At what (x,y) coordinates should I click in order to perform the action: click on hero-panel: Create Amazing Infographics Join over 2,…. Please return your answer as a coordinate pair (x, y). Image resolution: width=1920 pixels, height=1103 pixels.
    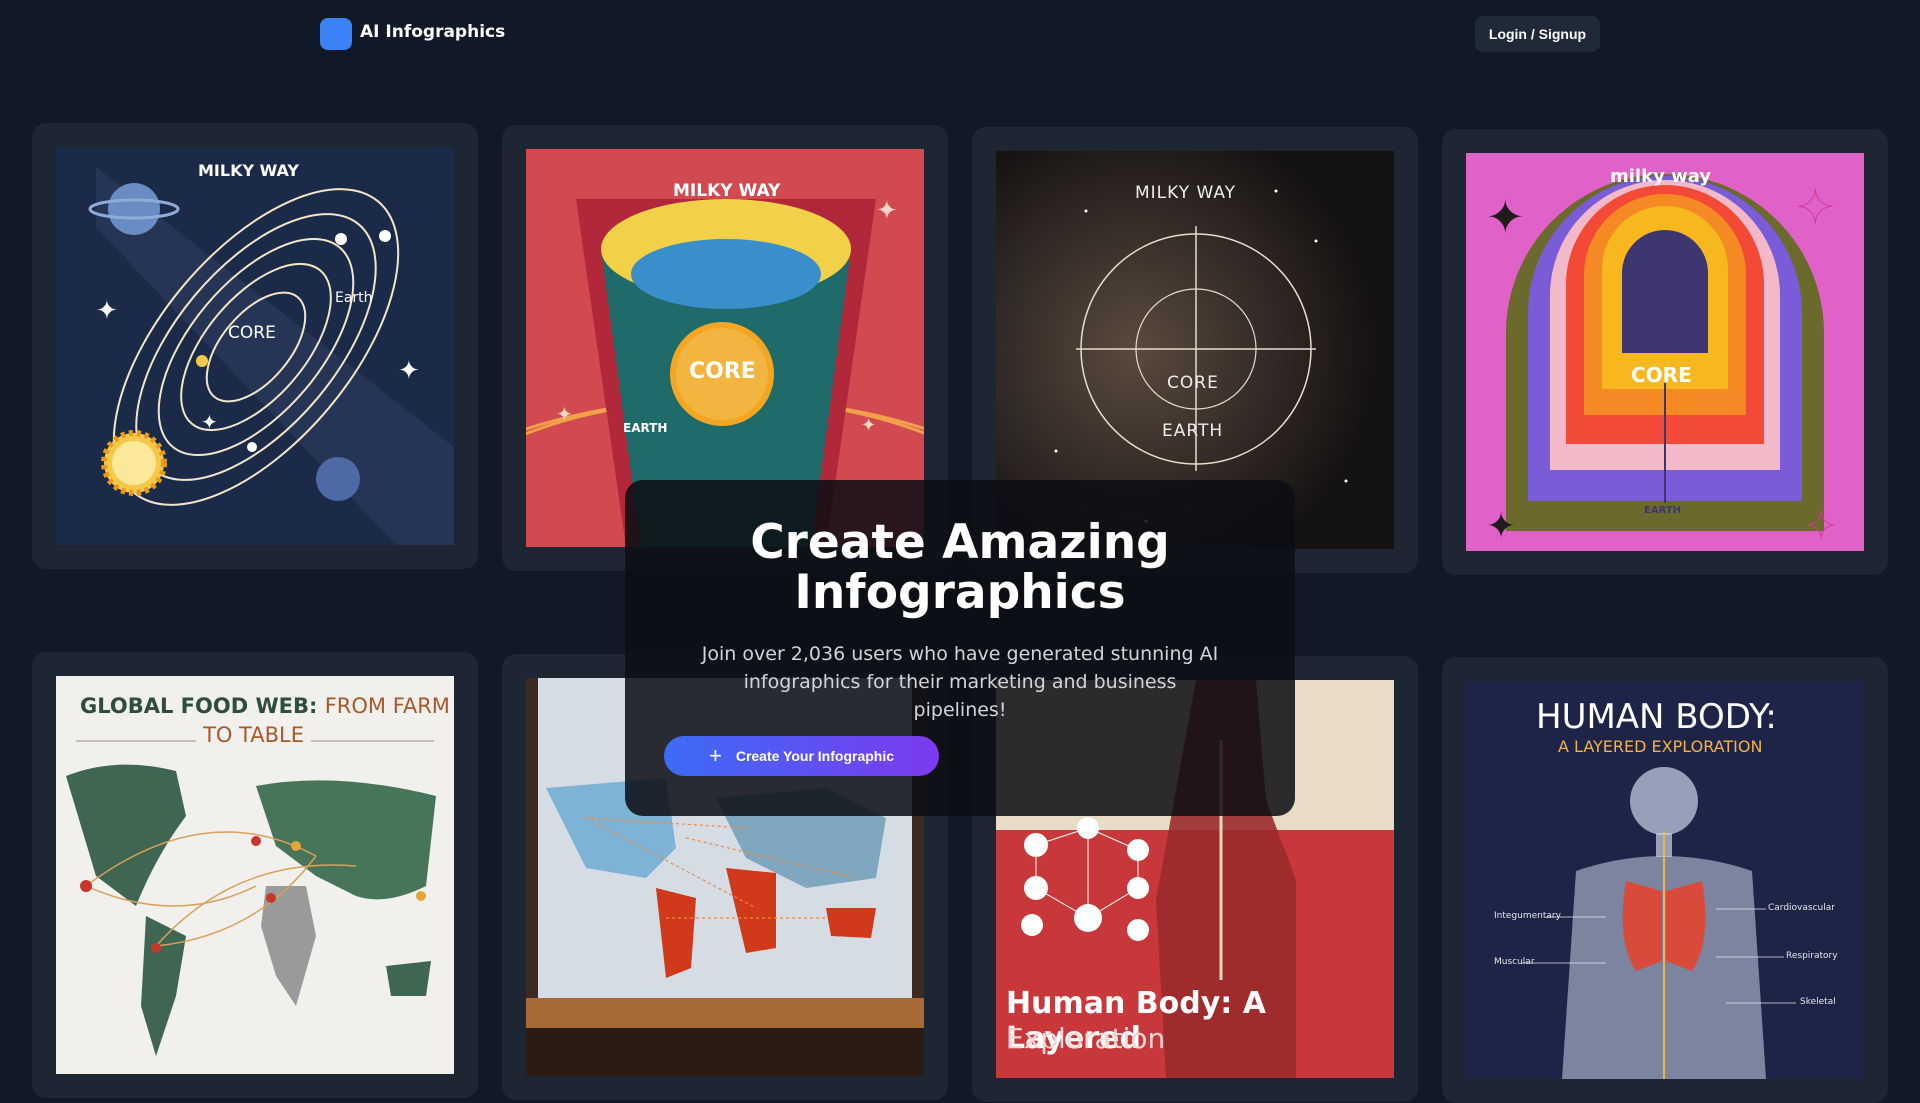
    Looking at the image, I should click on (960, 648).